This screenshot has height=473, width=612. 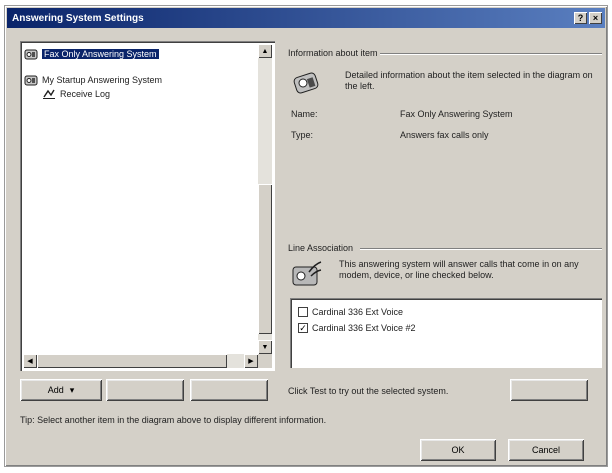 I want to click on info-header: Information about item, so click(x=333, y=53).